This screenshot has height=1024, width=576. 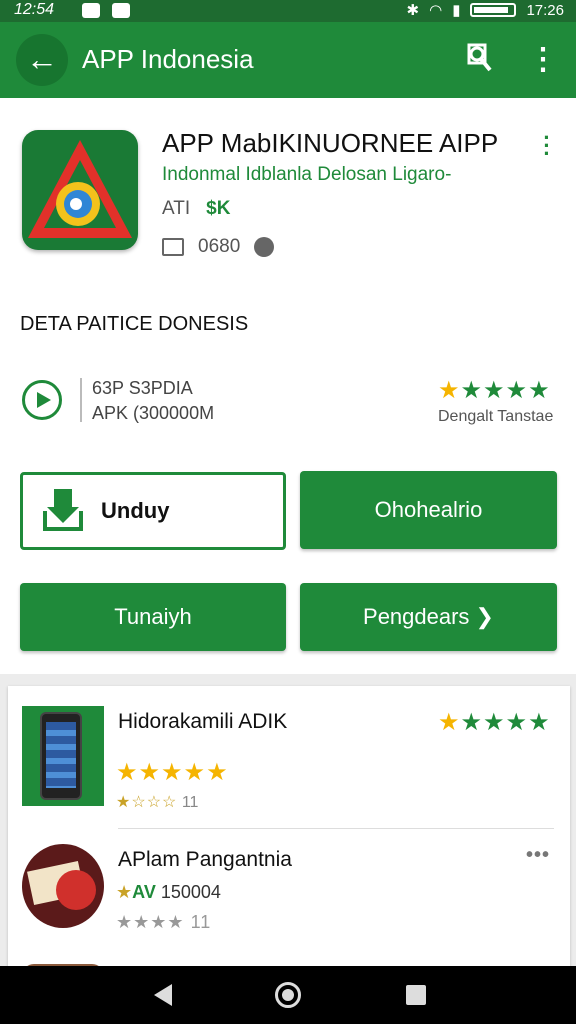 I want to click on message-icon, so click(x=121, y=10).